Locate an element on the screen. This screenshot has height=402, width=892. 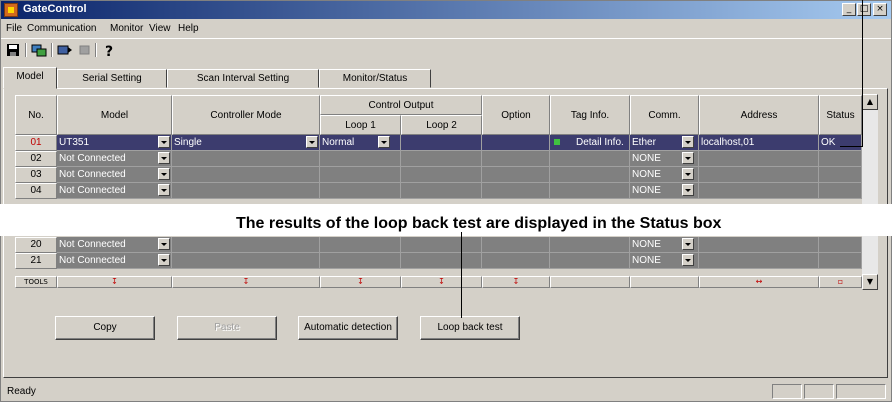
tag-info-cell: Detail Info. is located at coordinates (590, 143).